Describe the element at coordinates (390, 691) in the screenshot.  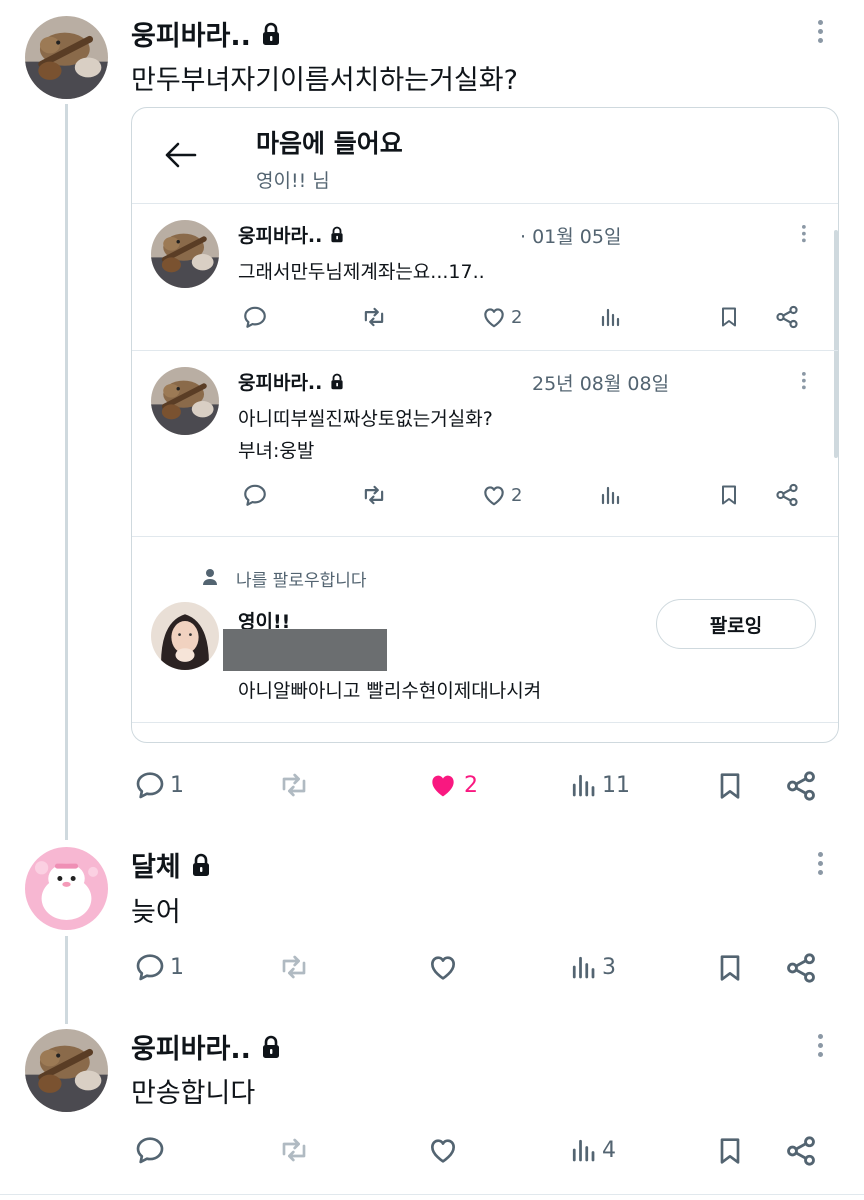
I see `user-bio: 아니알빠아니고 빨리수현이제대나시켜` at that location.